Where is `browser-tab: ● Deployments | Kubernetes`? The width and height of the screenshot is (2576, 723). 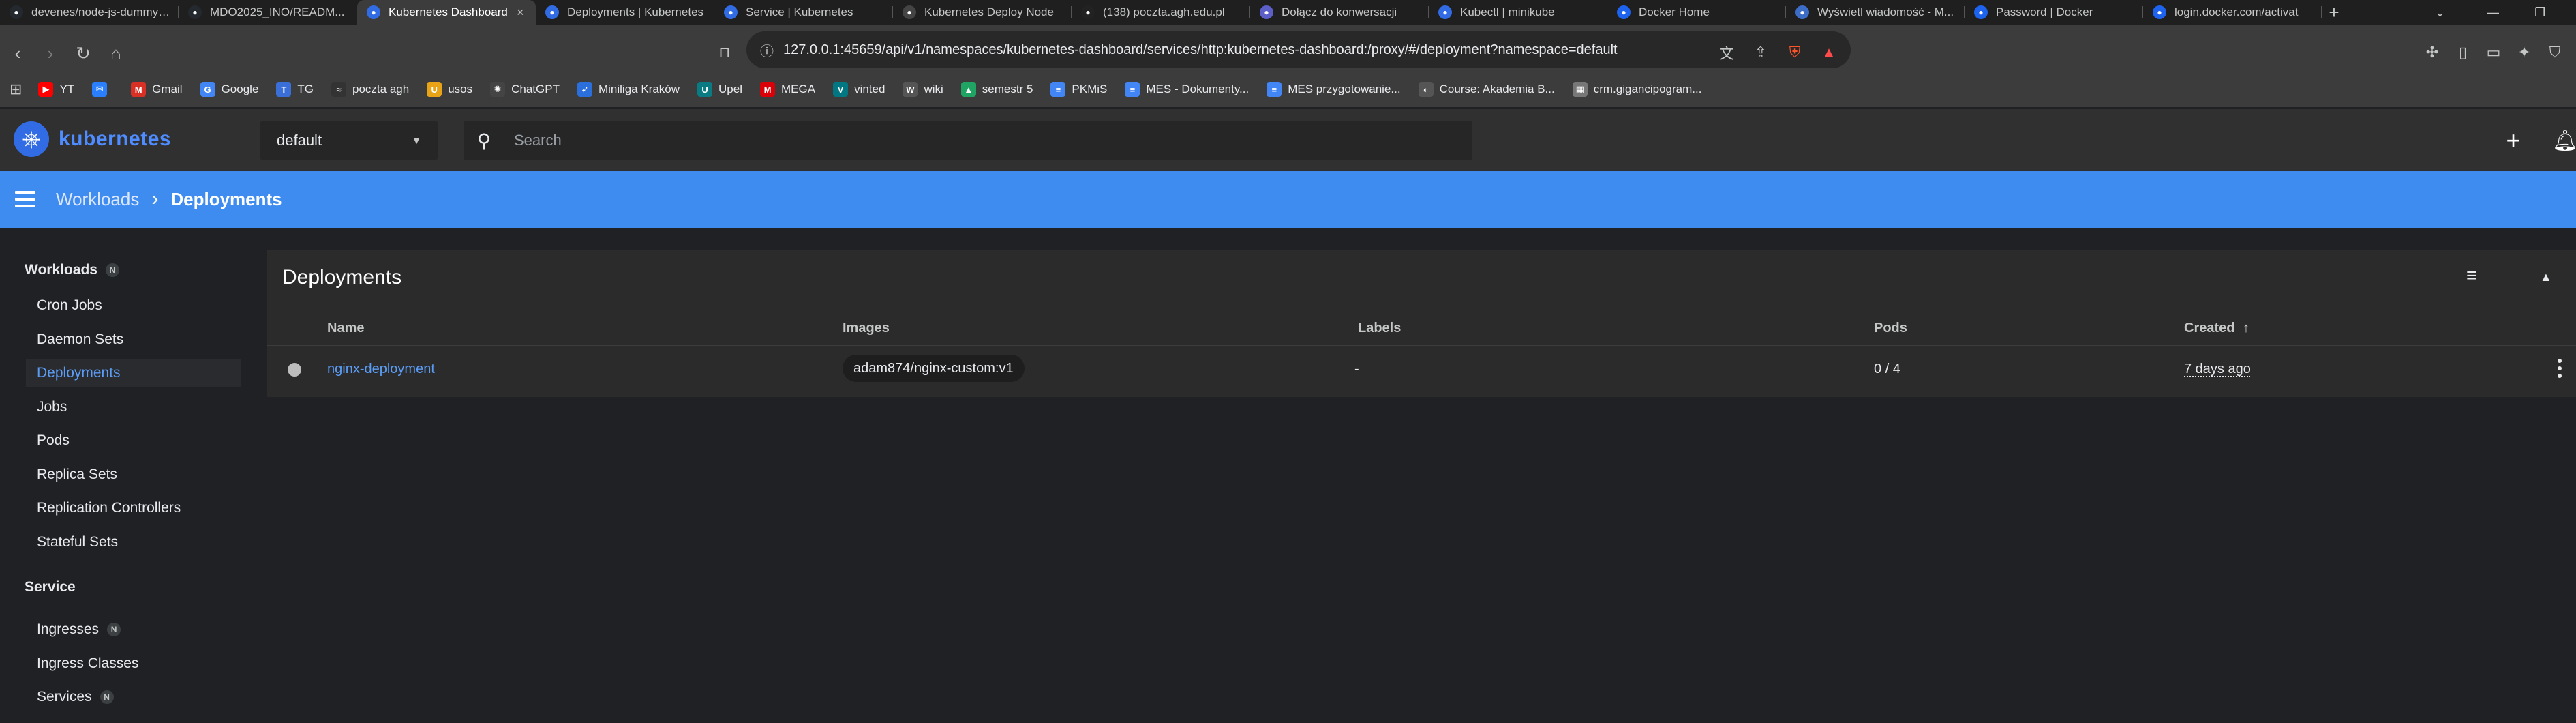 browser-tab: ● Deployments | Kubernetes is located at coordinates (625, 12).